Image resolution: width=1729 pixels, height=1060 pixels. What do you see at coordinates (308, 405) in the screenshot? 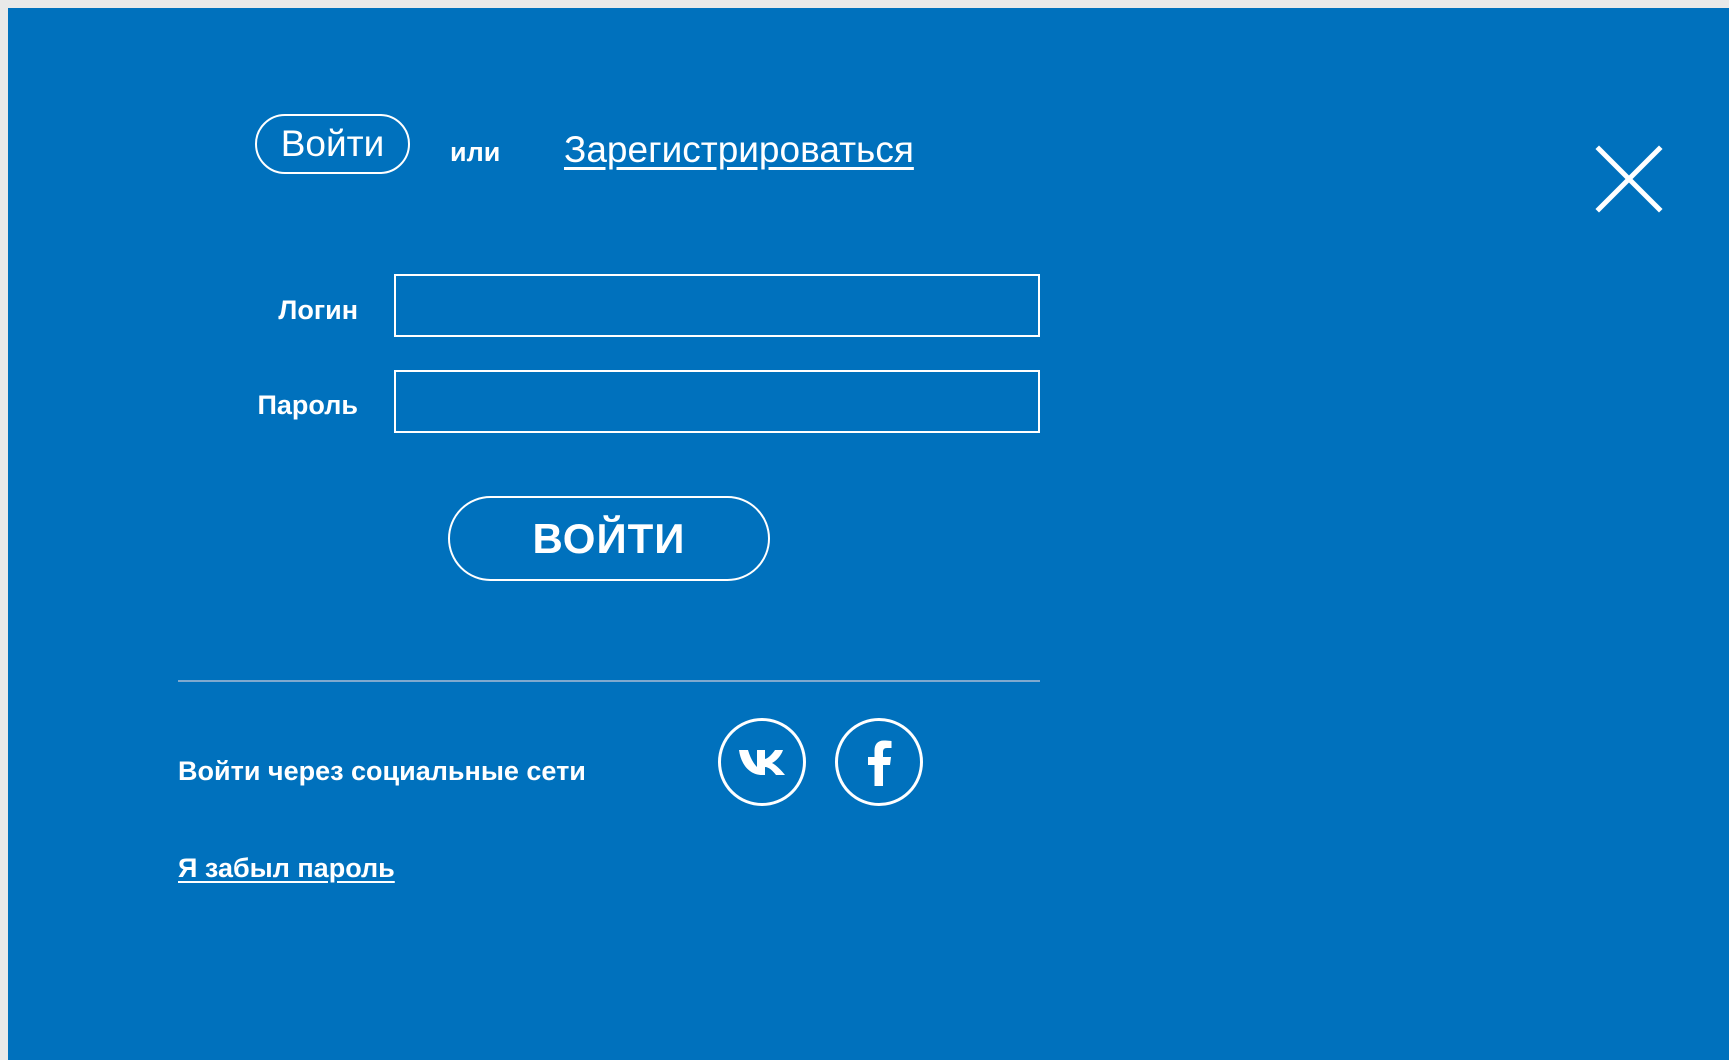
I see `password-label: Пароль` at bounding box center [308, 405].